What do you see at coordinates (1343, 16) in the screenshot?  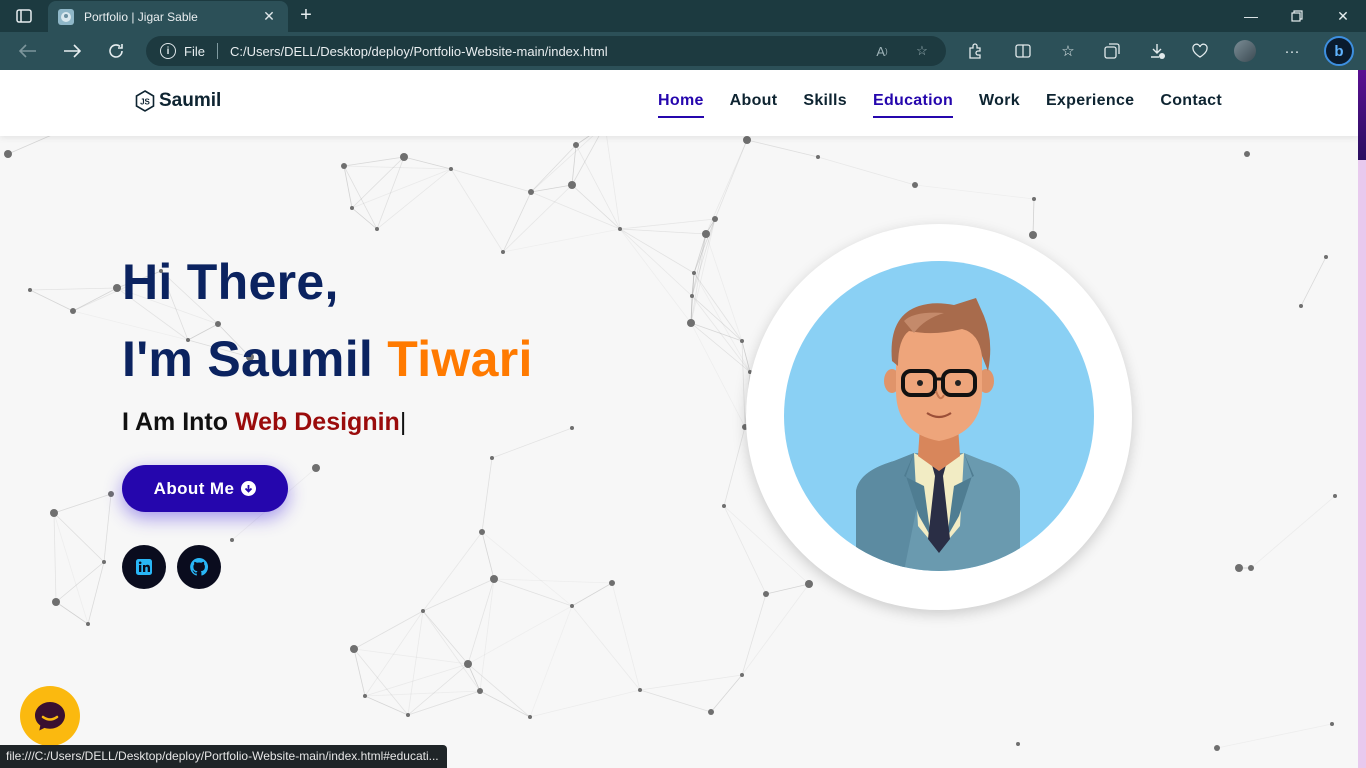 I see `close-window-icon: ✕` at bounding box center [1343, 16].